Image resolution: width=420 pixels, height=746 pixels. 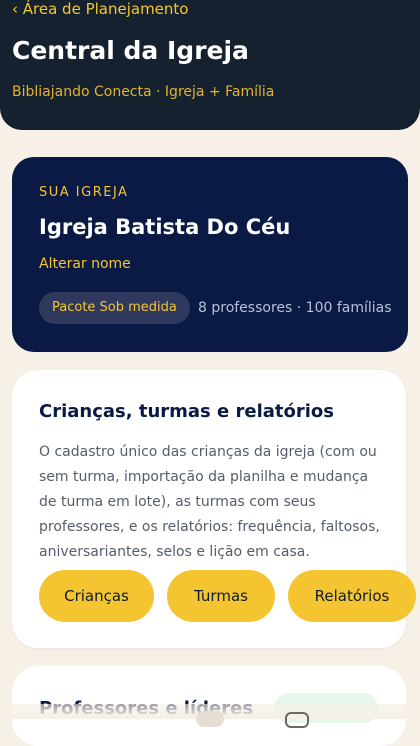 I want to click on reports-button: Relatórios, so click(x=352, y=596).